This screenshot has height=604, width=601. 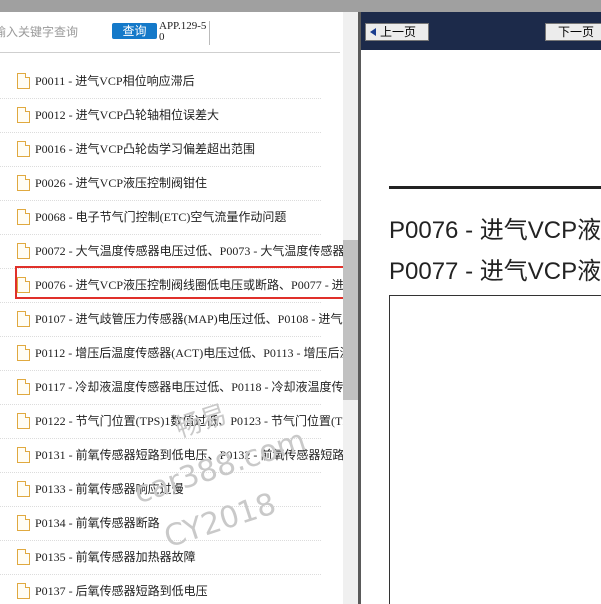 I want to click on list-item: P0026 - 进气VCP液压控制阀钳住, so click(x=171, y=184).